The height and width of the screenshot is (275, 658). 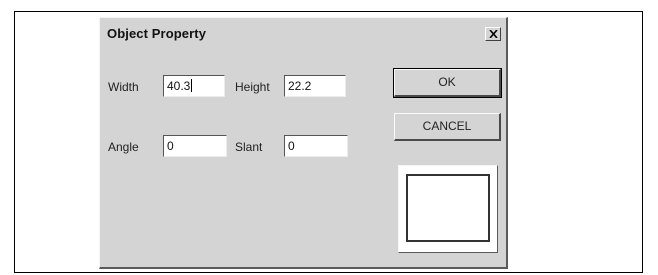 I want to click on dialog-title: Object Property, so click(x=157, y=33).